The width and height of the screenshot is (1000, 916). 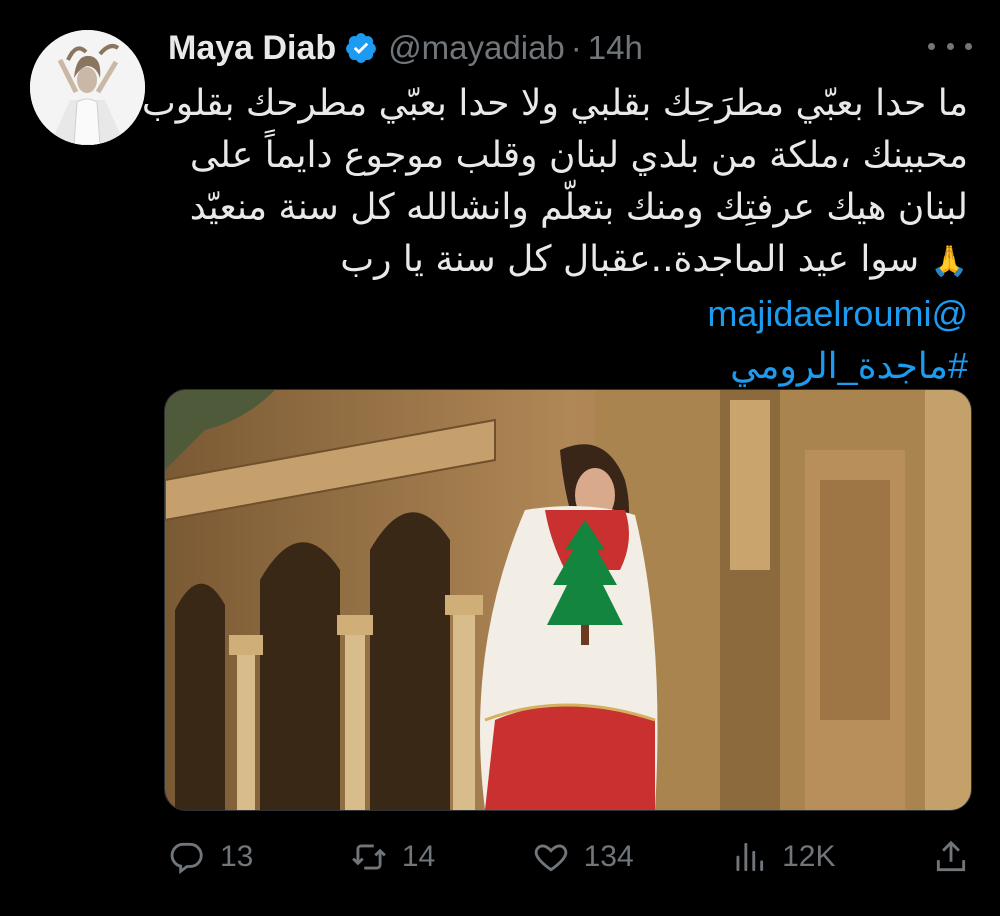 I want to click on author-handle: @mayadiab, so click(x=476, y=48).